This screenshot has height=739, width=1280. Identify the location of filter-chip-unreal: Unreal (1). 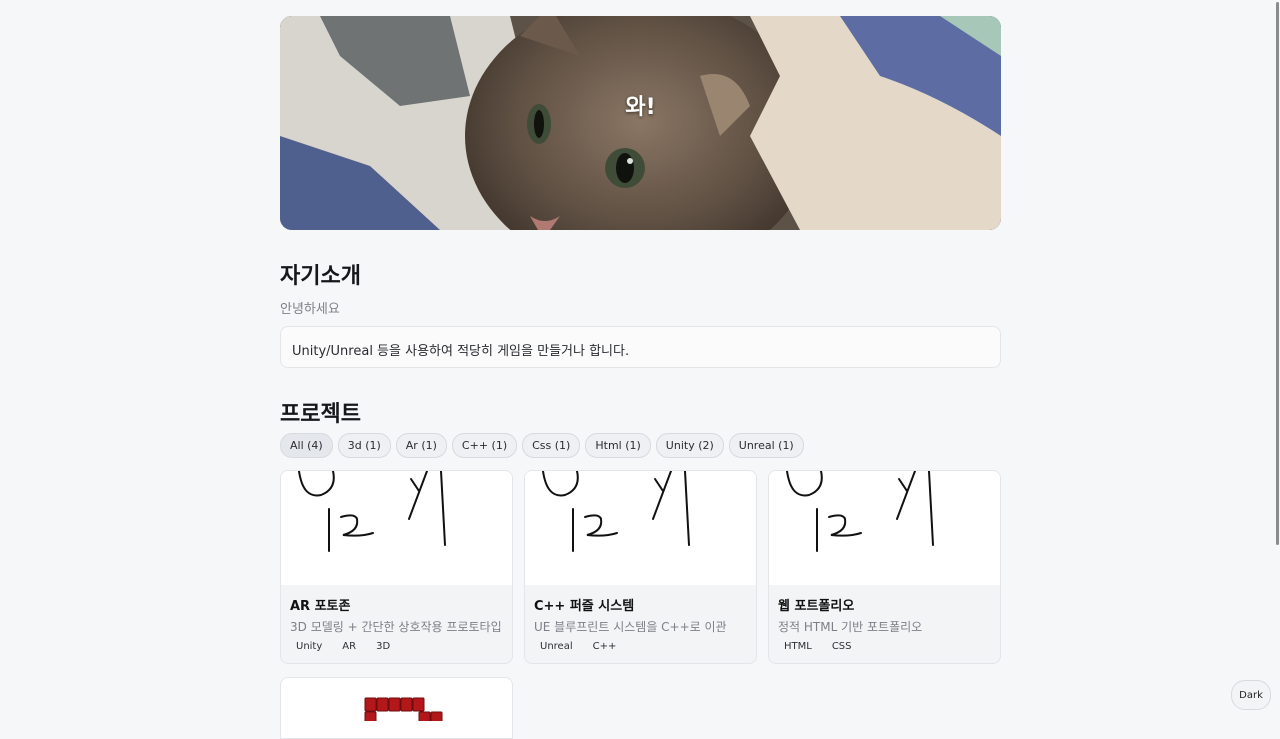
(766, 445).